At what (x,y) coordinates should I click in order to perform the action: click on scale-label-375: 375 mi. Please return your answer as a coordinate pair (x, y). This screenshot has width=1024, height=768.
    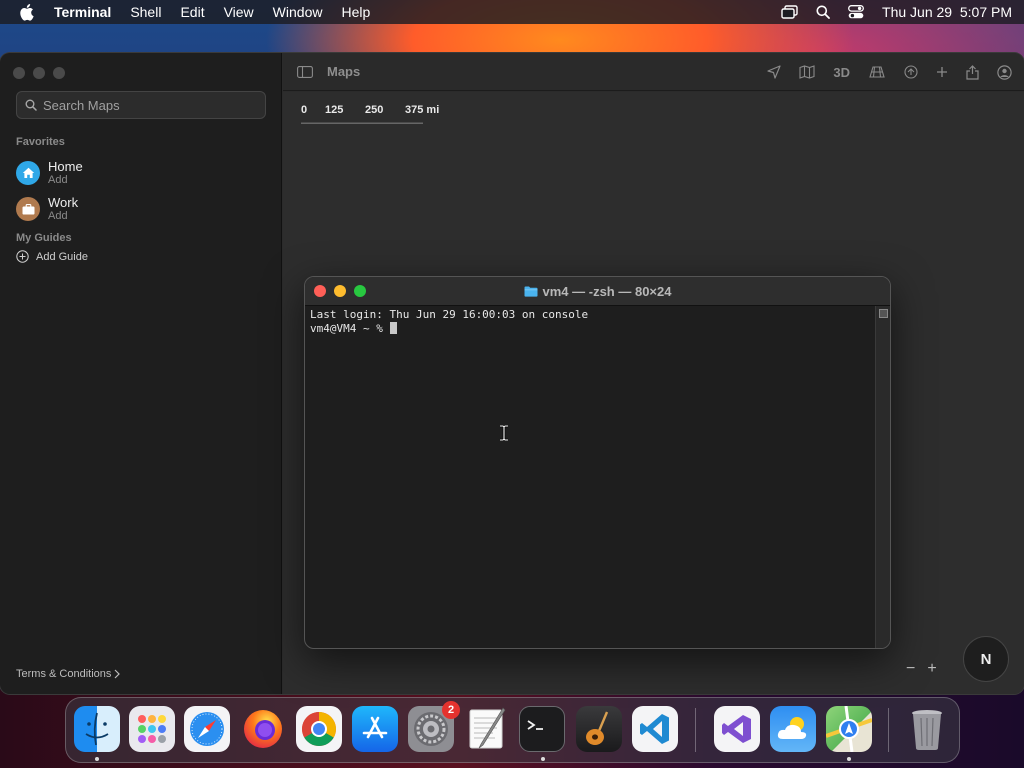
    Looking at the image, I should click on (422, 110).